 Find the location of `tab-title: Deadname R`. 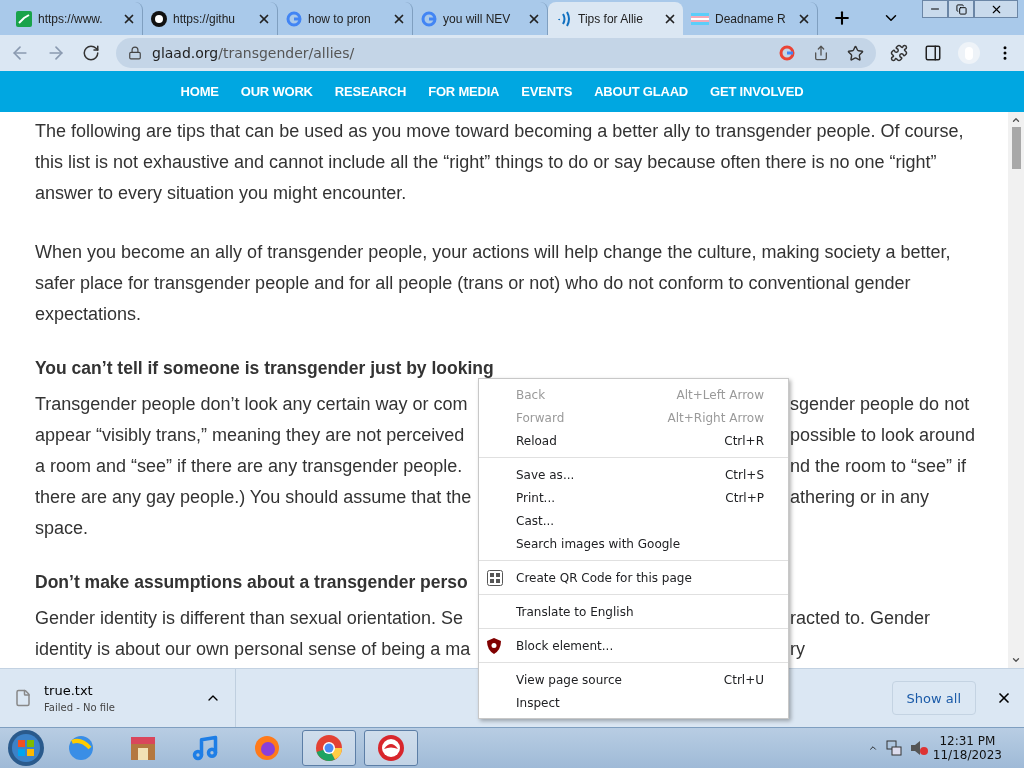

tab-title: Deadname R is located at coordinates (751, 18).